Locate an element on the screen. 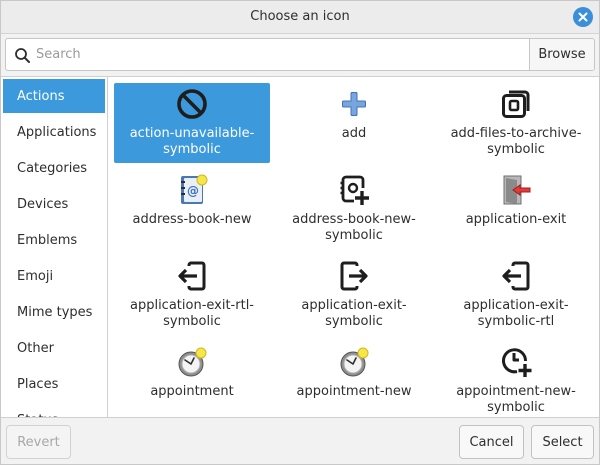 The width and height of the screenshot is (600, 465). title-bar: Choose an icon is located at coordinates (300, 17).